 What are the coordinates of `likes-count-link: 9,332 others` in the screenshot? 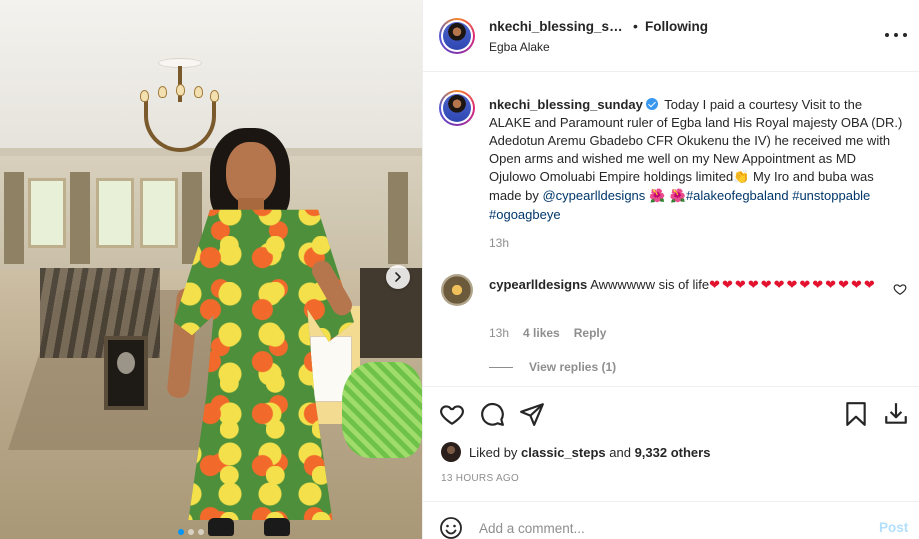 It's located at (673, 452).